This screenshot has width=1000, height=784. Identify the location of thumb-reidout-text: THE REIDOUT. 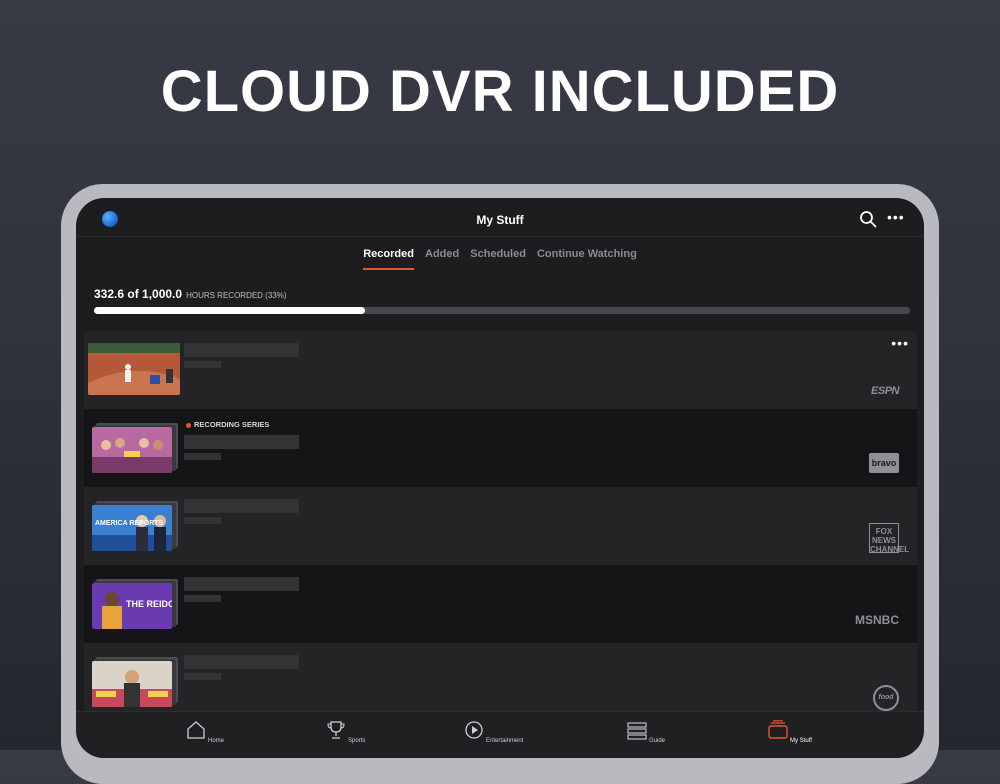
(149, 604).